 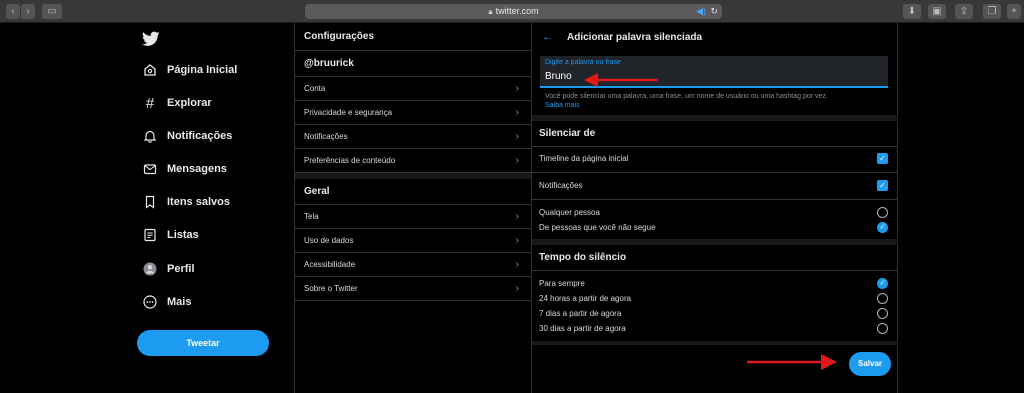 What do you see at coordinates (912, 11) in the screenshot?
I see `download-button: ⬇` at bounding box center [912, 11].